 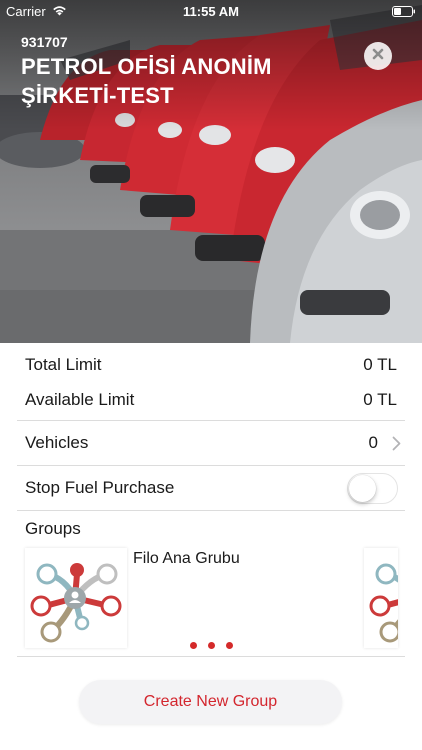 I want to click on group-card-image, so click(x=76, y=598).